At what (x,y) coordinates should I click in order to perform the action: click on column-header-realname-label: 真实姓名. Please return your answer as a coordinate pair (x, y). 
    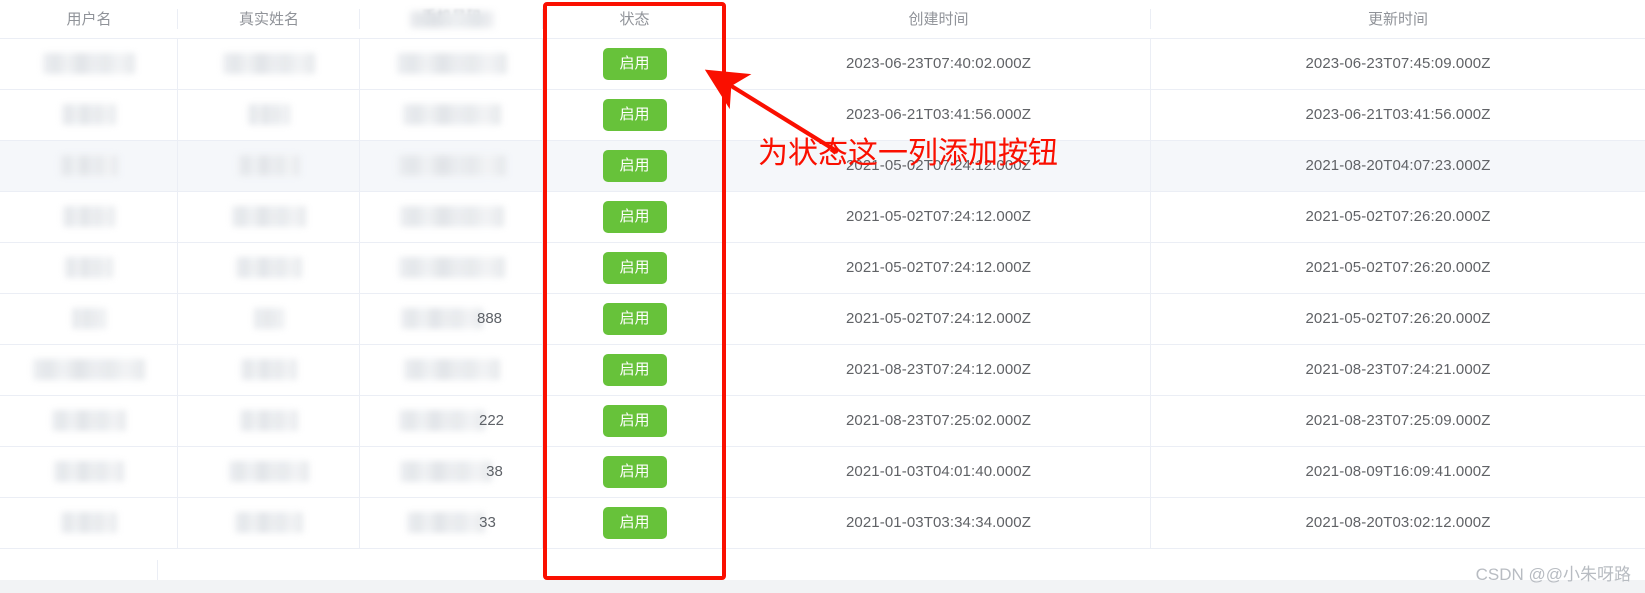
    Looking at the image, I should click on (268, 20).